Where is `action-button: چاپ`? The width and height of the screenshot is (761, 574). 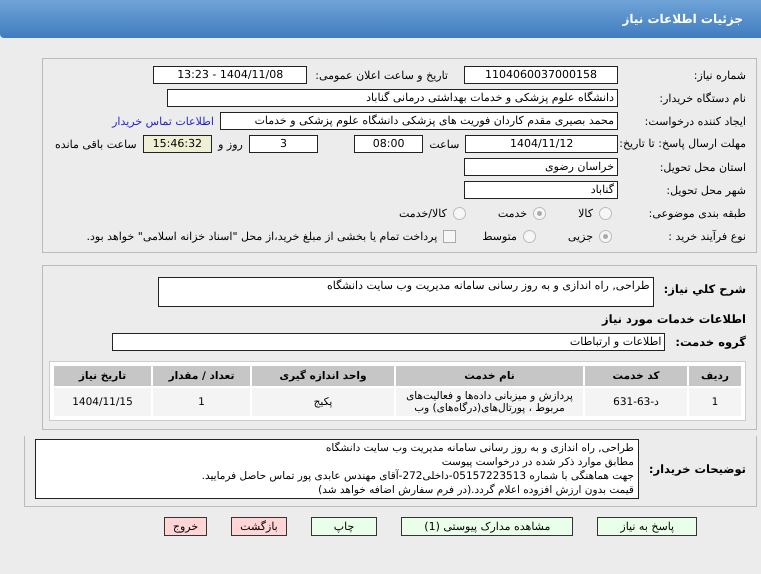 action-button: چاپ is located at coordinates (344, 526).